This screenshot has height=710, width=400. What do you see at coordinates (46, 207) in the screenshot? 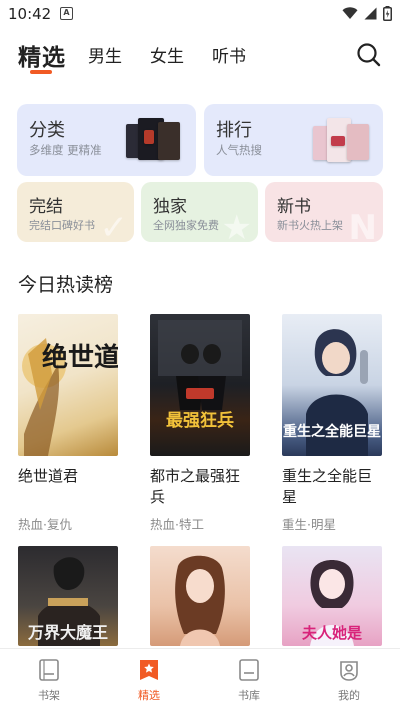
I see `completed-title: 完结` at bounding box center [46, 207].